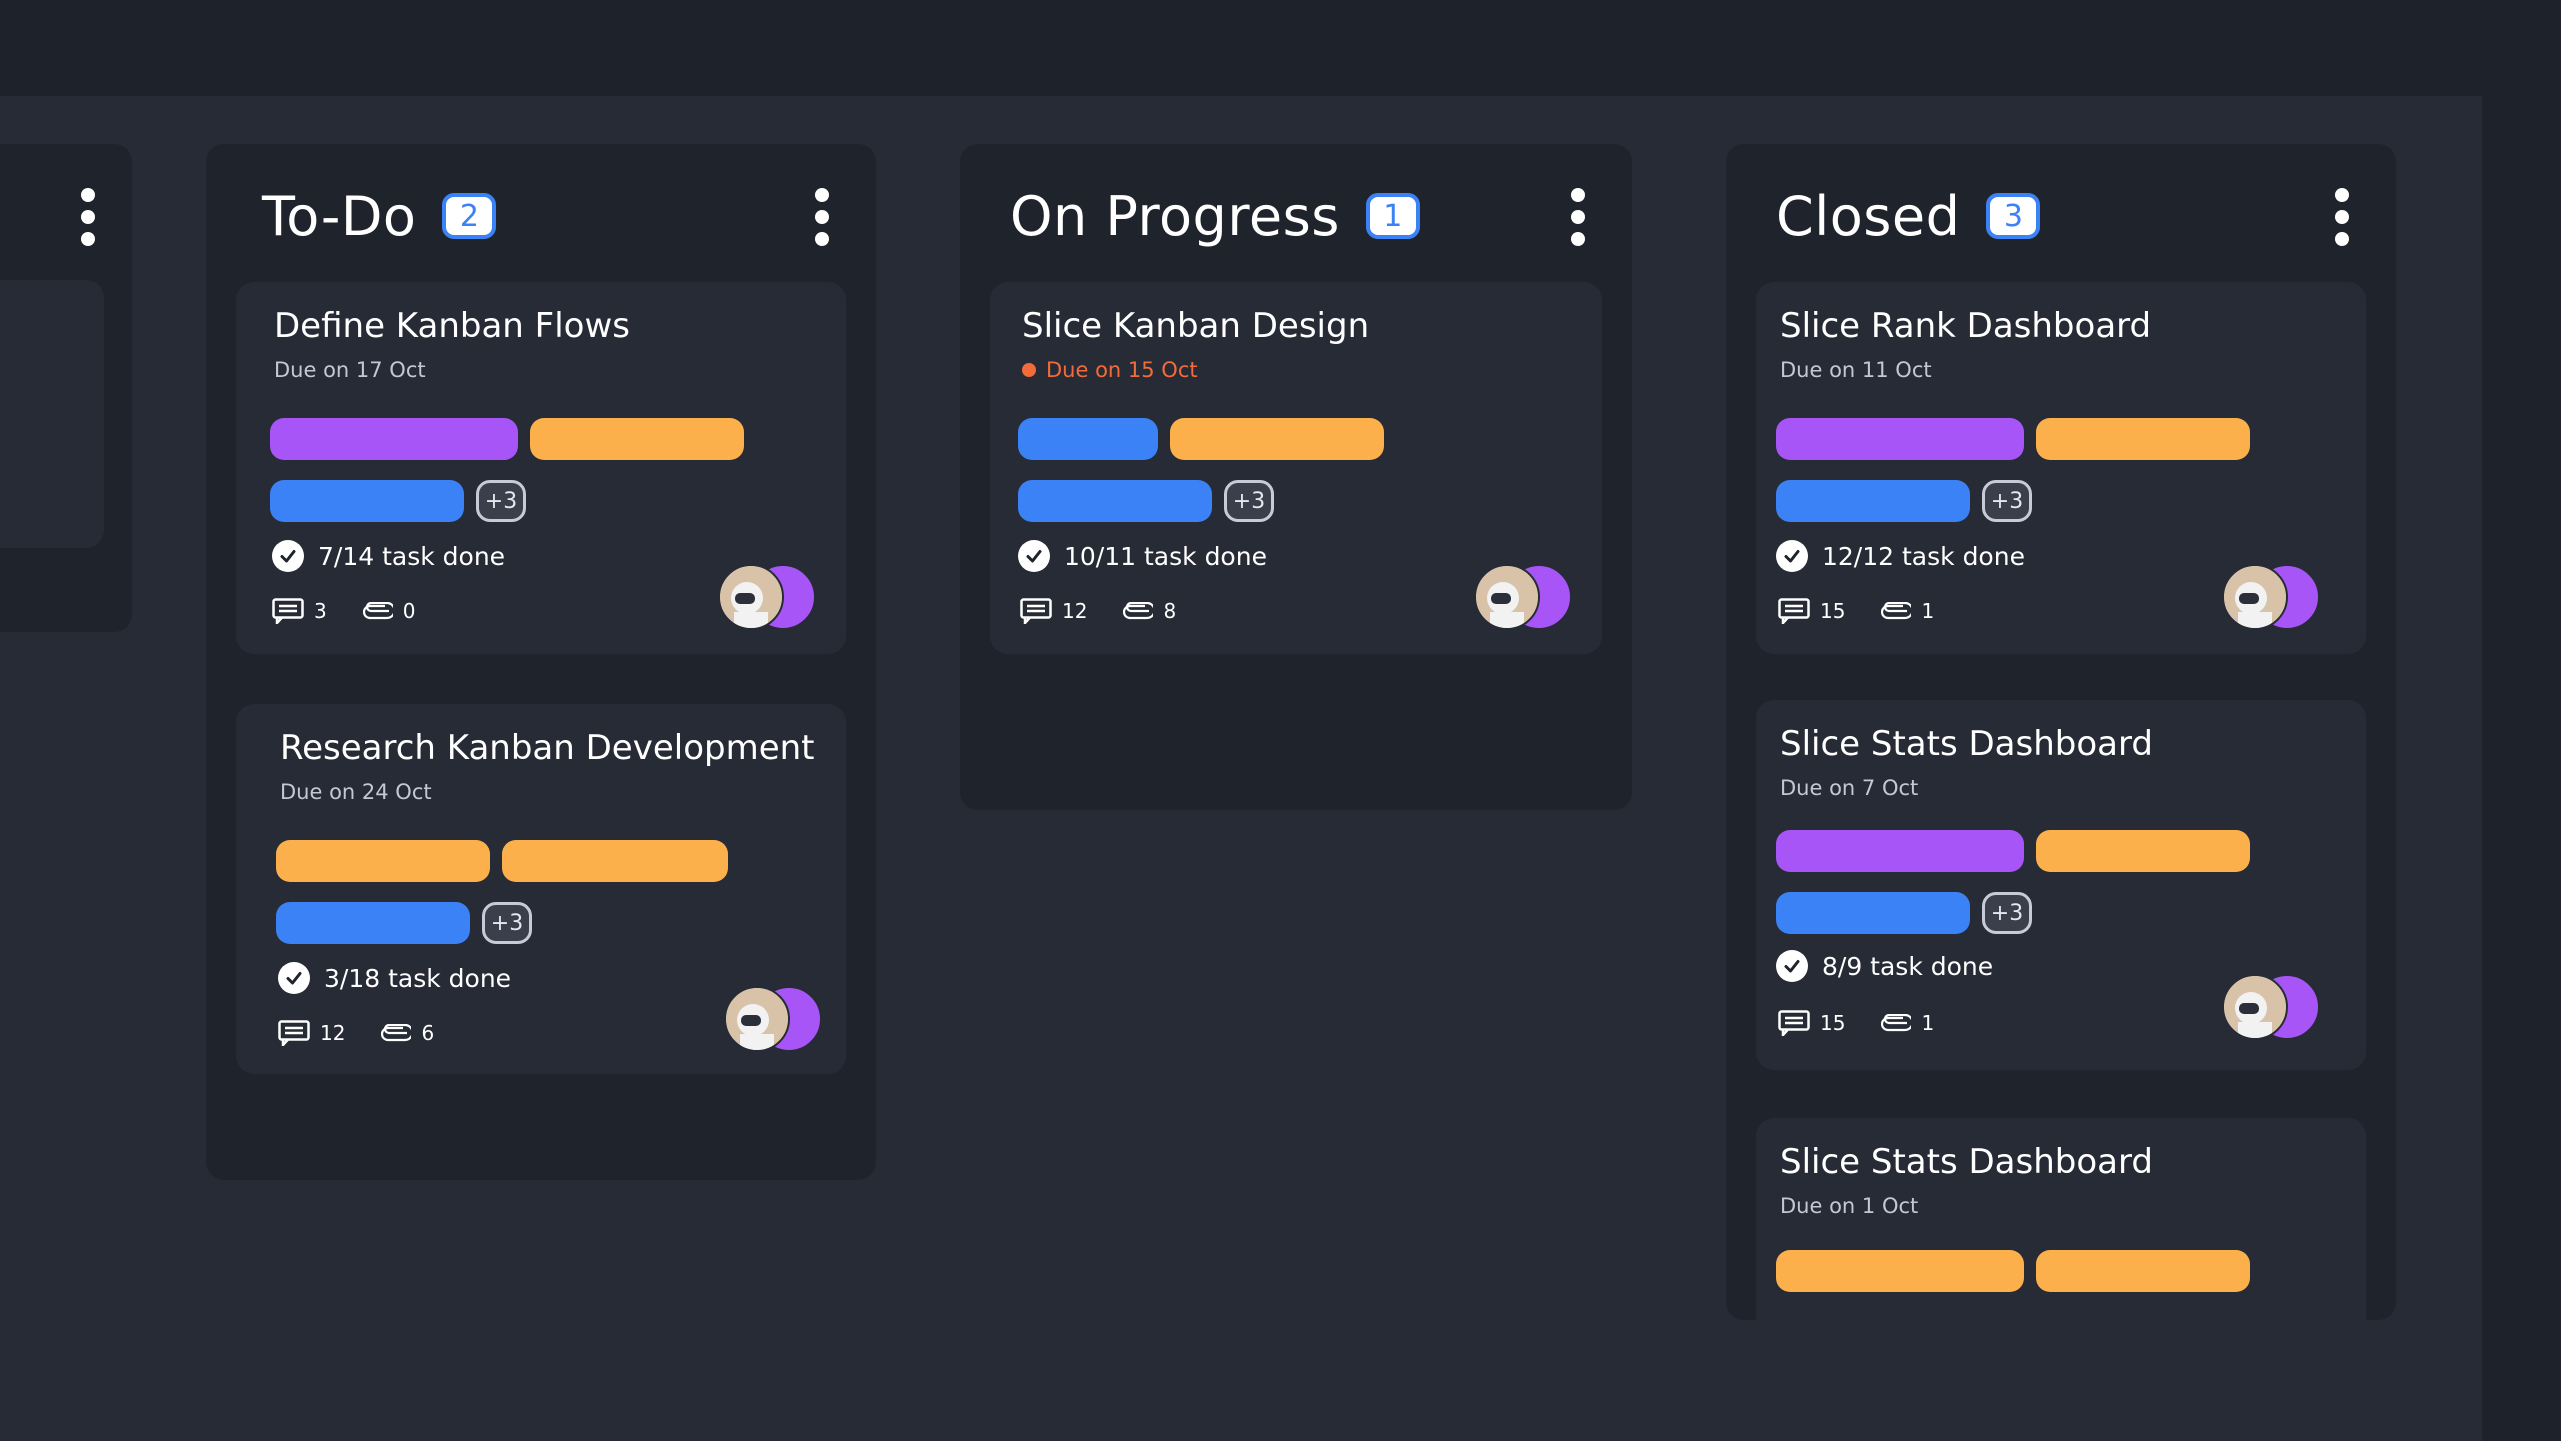  Describe the element at coordinates (1856, 370) in the screenshot. I see `card-due-date: Due on 11 Oct` at that location.